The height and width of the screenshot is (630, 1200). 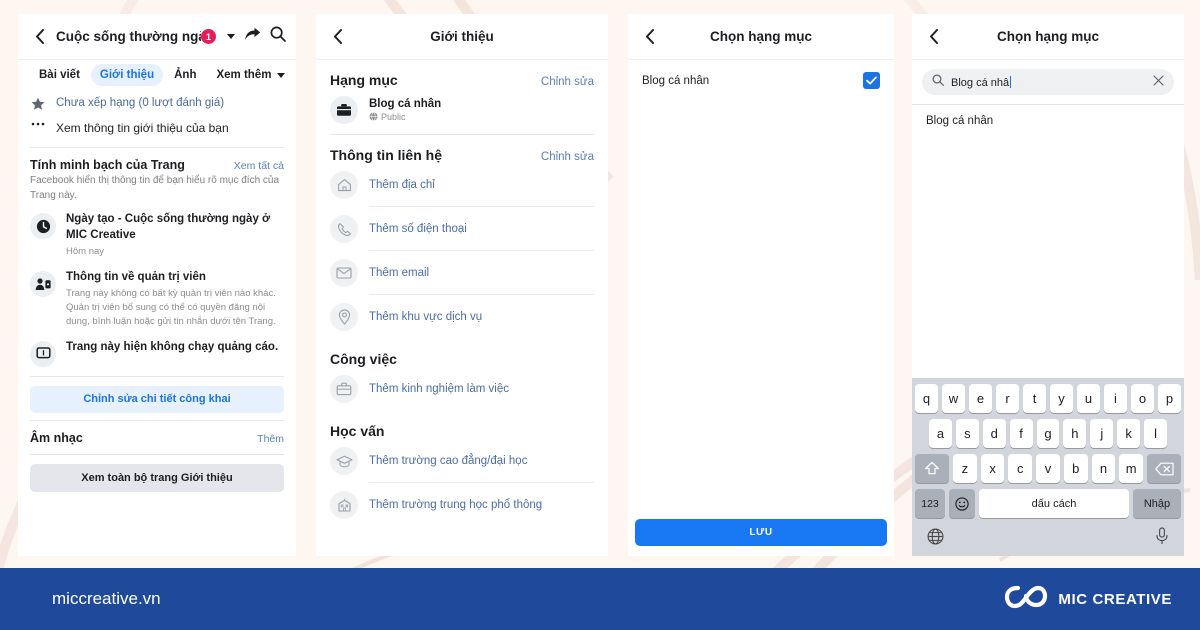 I want to click on contact-title: Thông tin liên hệ, so click(x=386, y=155).